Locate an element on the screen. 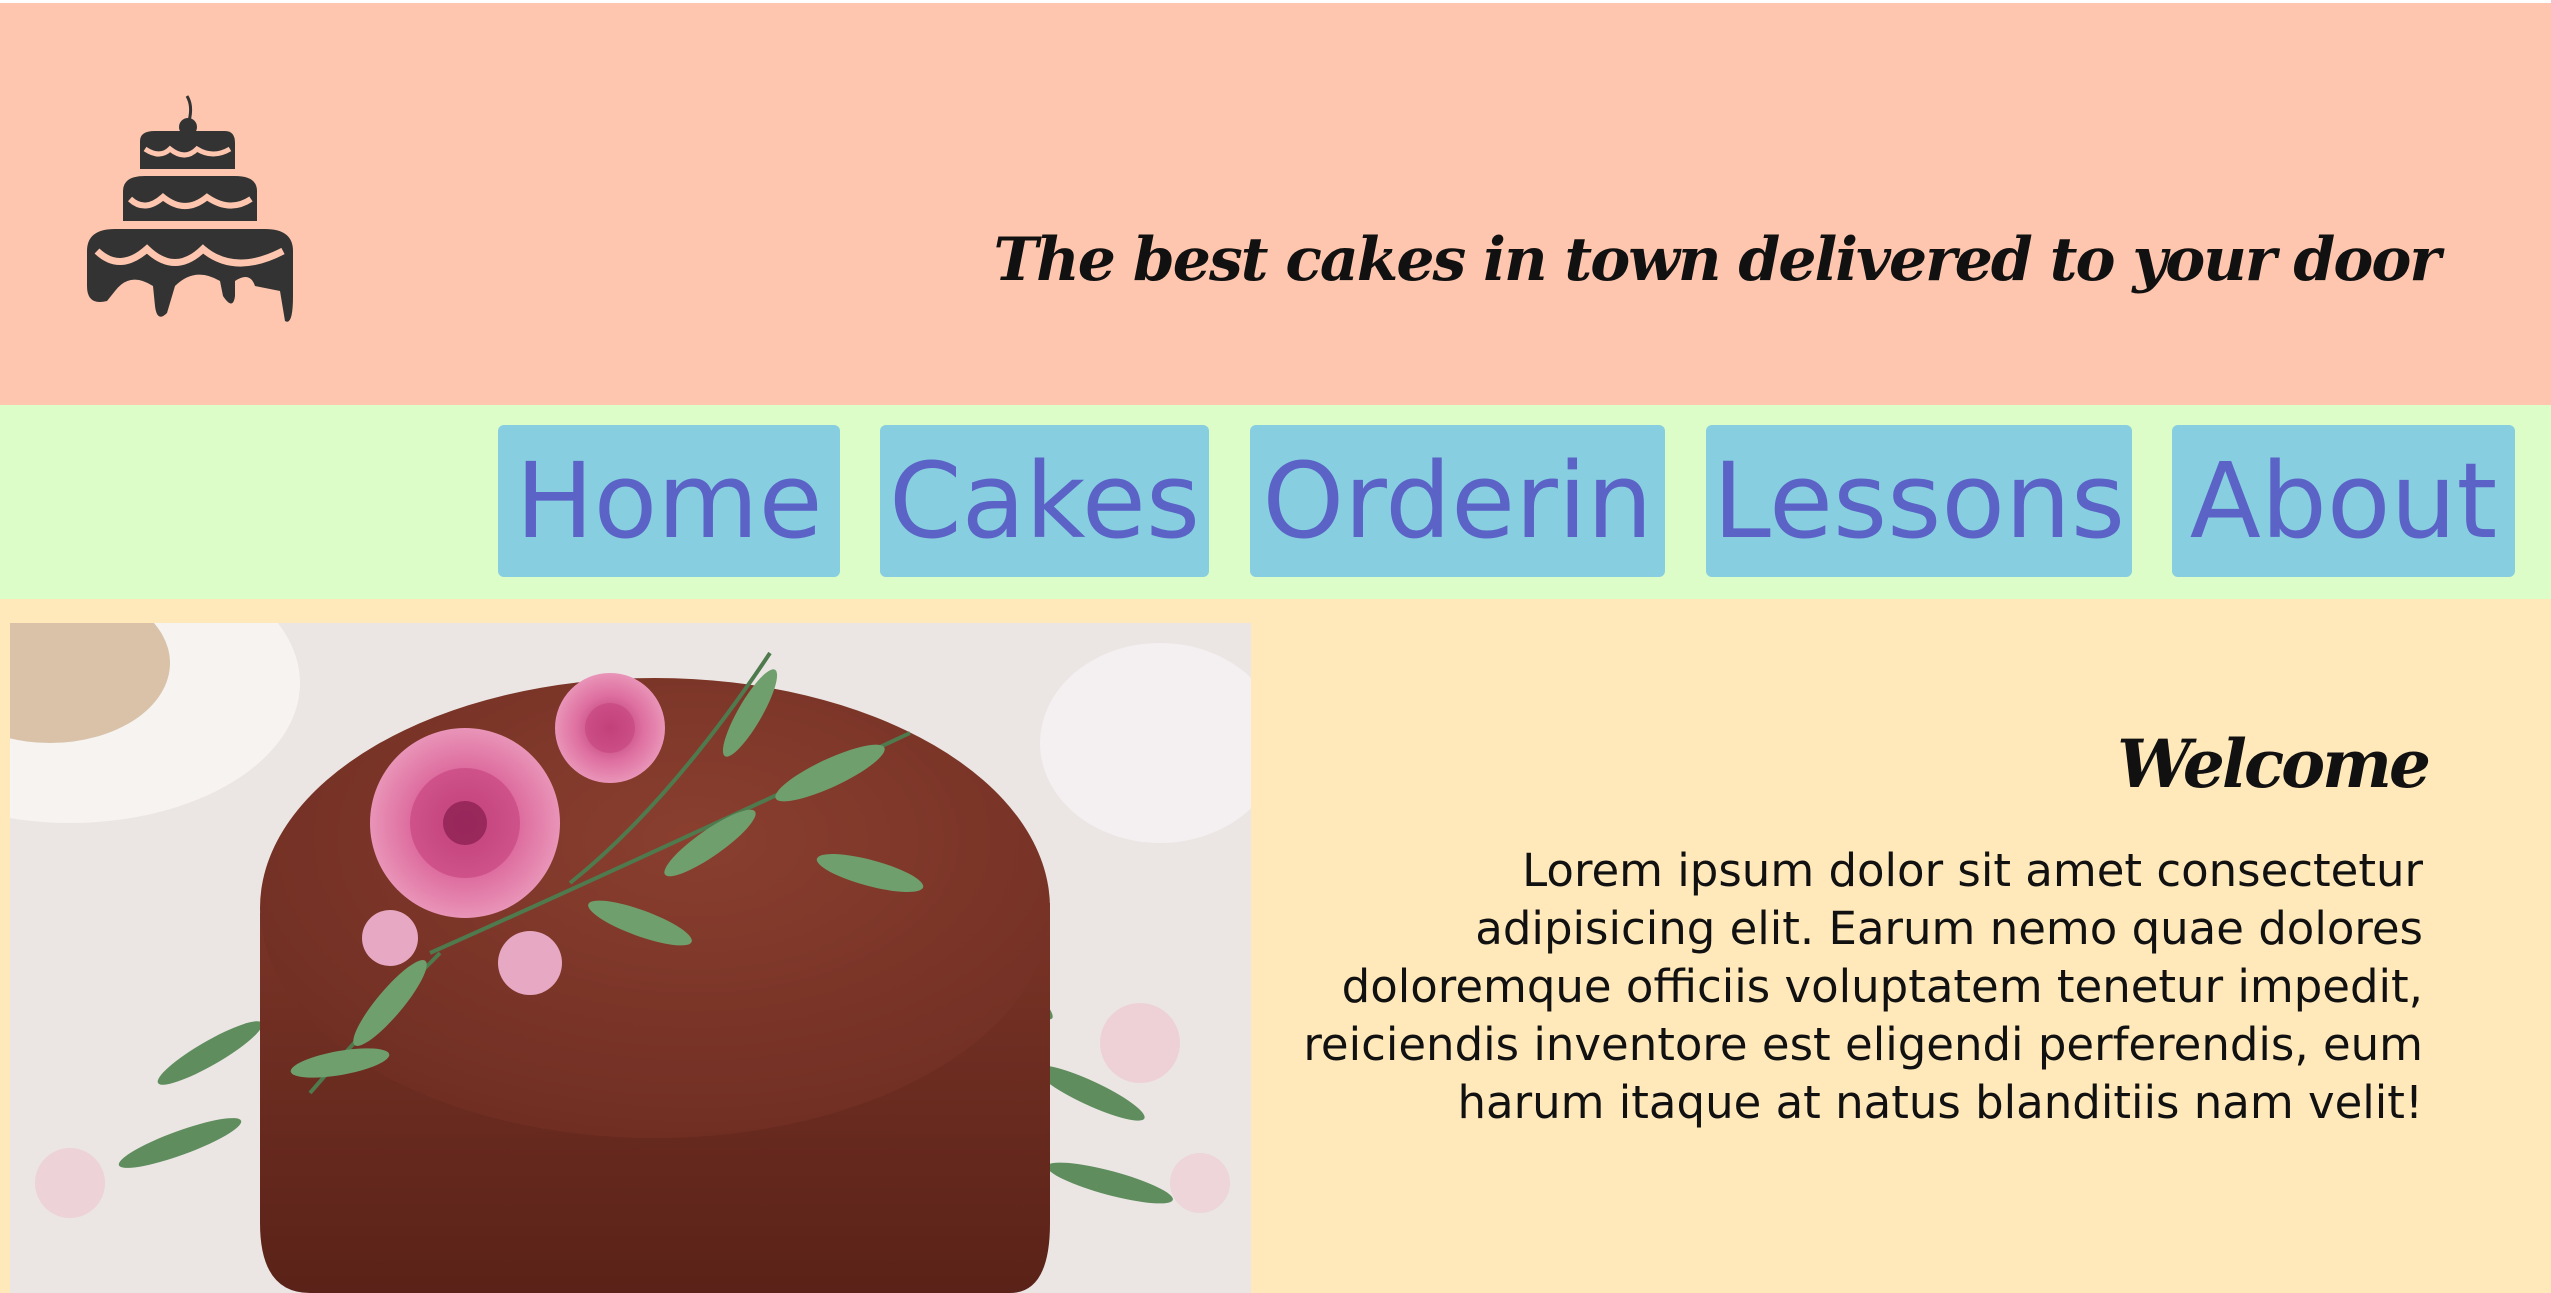 This screenshot has width=2551, height=1293. nav-lessons-button: Lessons is located at coordinates (1919, 501).